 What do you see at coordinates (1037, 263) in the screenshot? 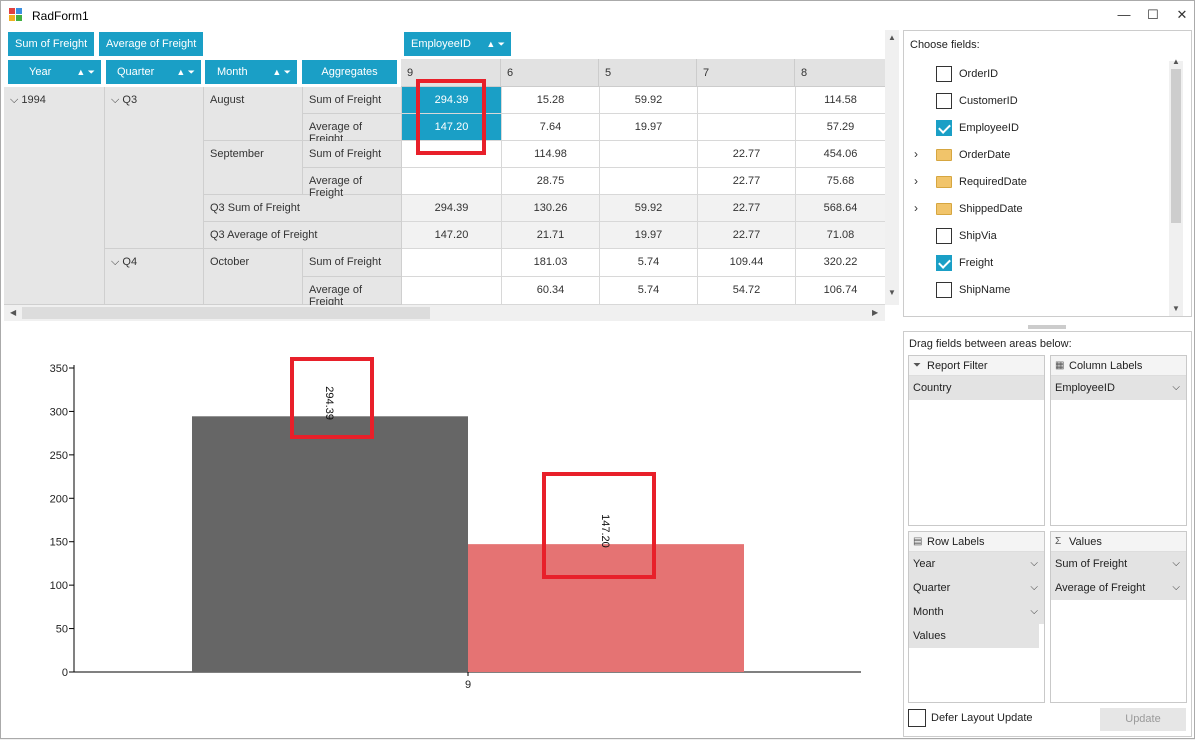
I see `field-item-freight: Freight` at bounding box center [1037, 263].